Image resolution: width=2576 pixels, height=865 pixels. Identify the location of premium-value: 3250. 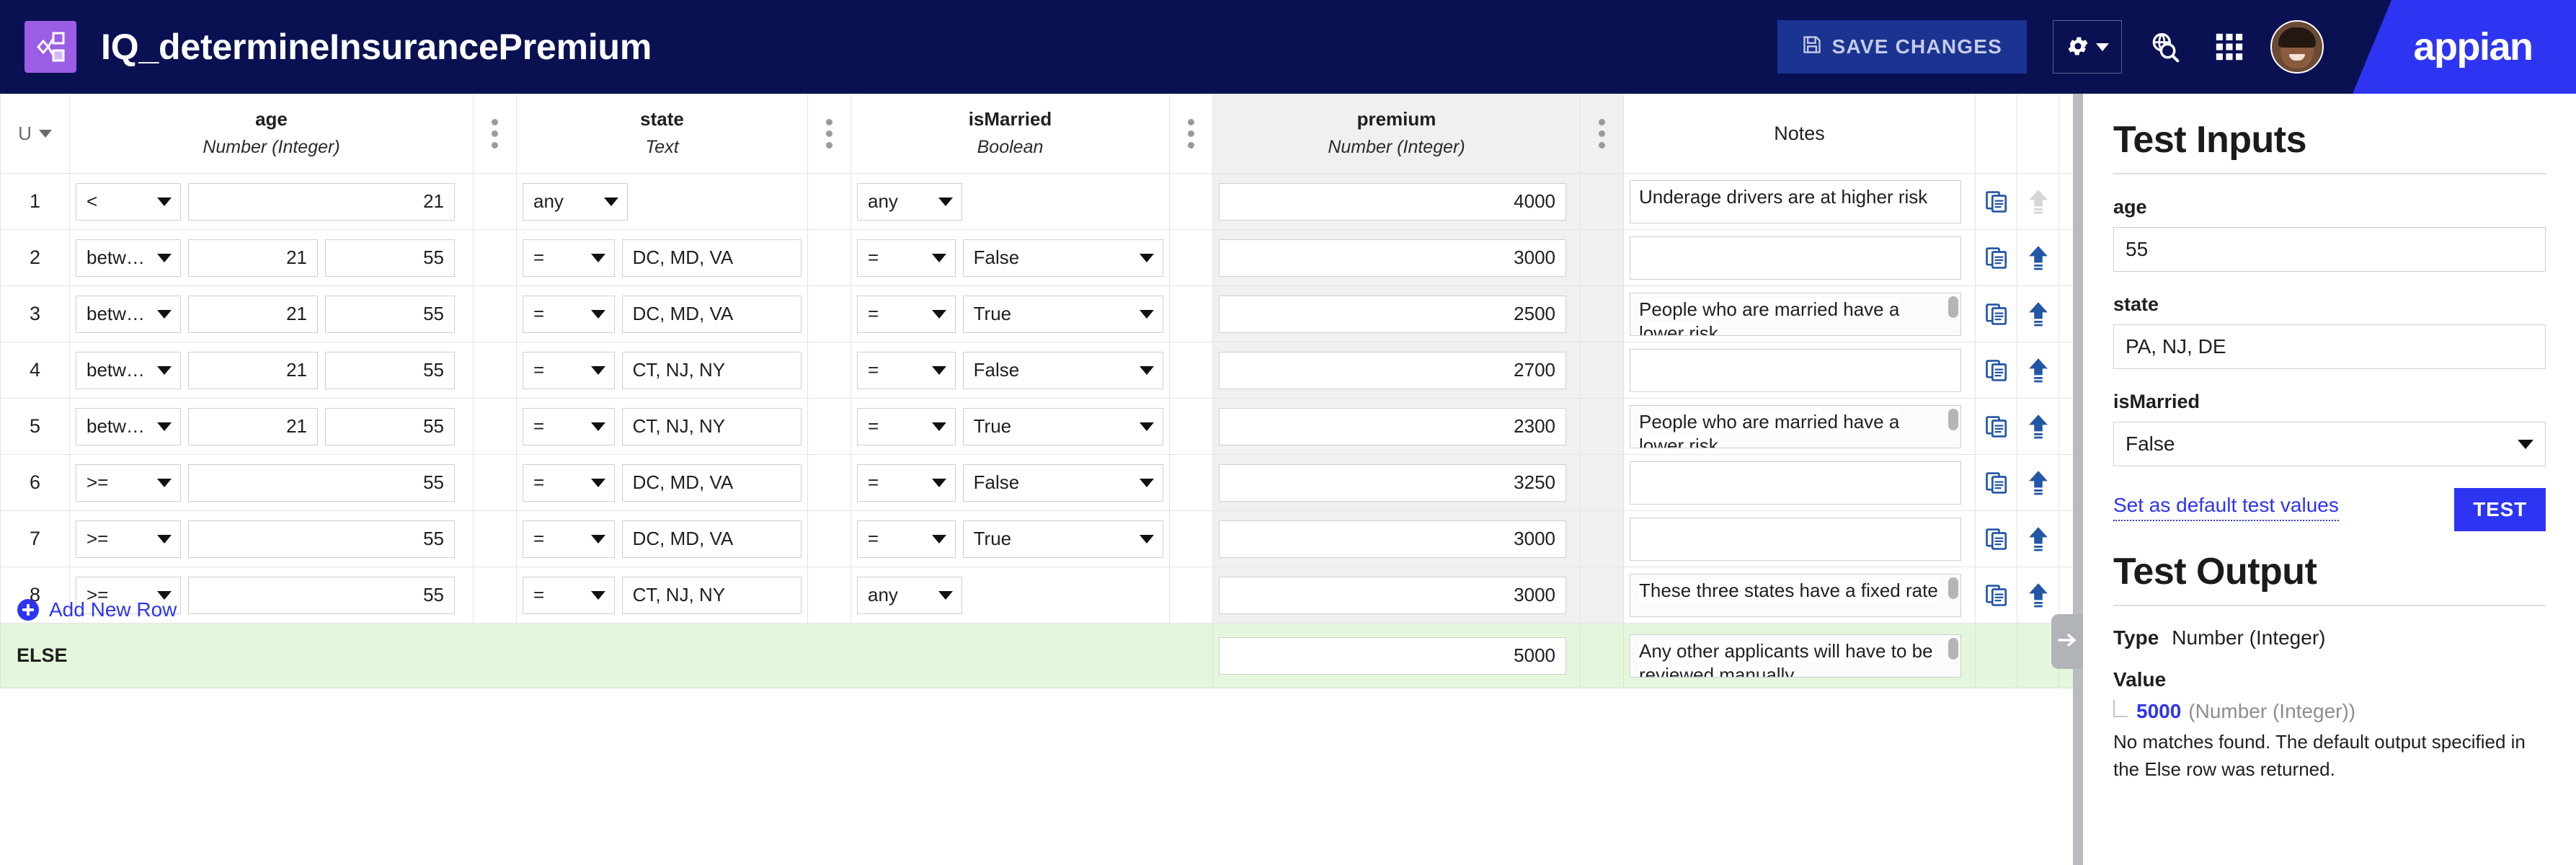
(1392, 482).